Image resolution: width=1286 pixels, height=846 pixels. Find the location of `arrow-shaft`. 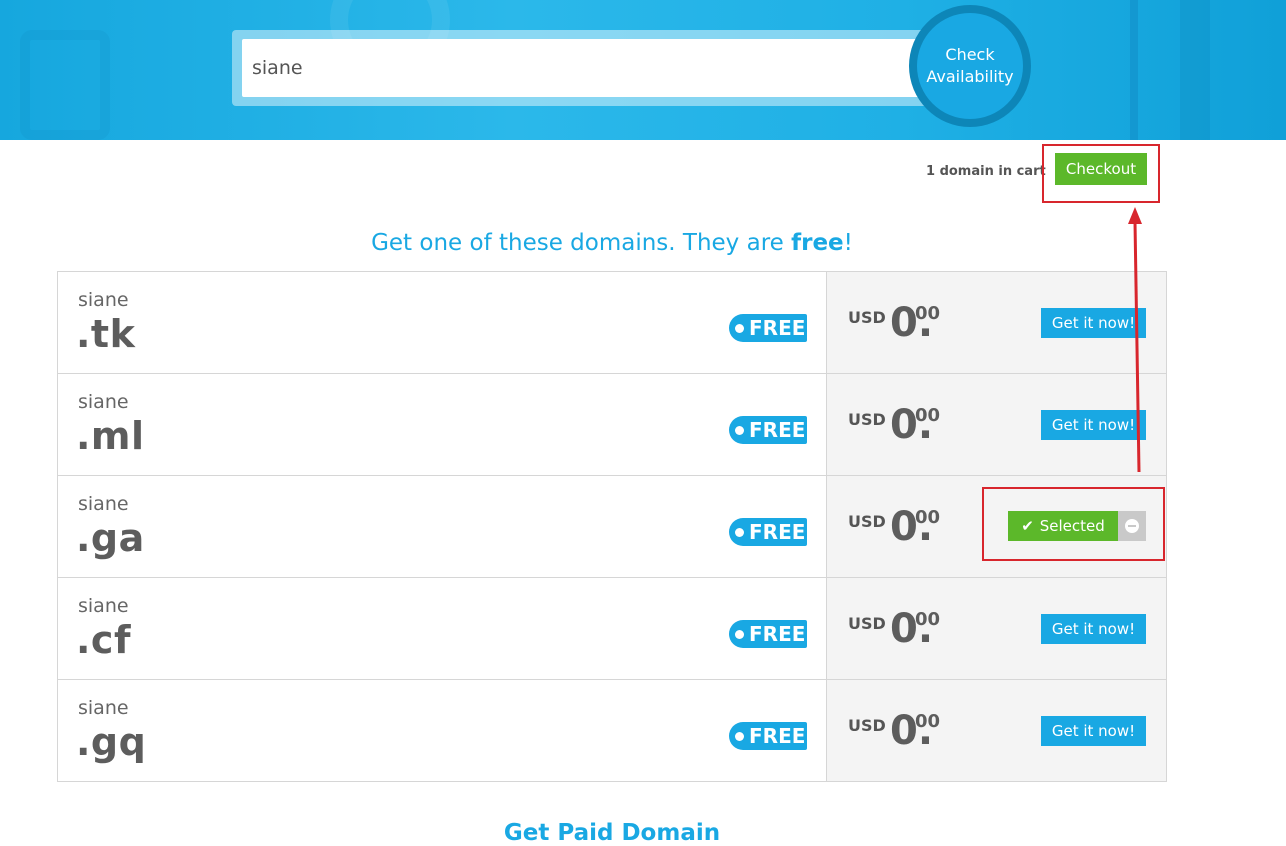

arrow-shaft is located at coordinates (1137, 347).